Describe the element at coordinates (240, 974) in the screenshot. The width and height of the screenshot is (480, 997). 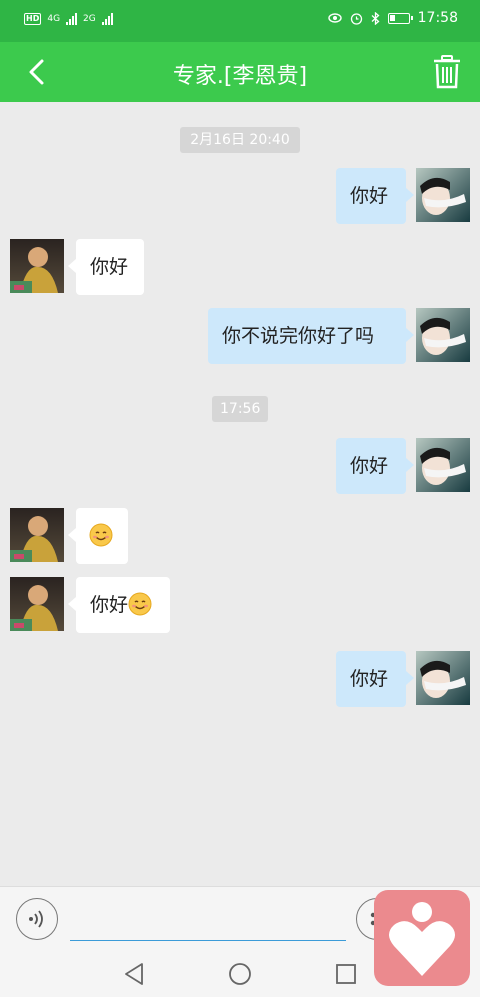
I see `nav-home-icon` at that location.